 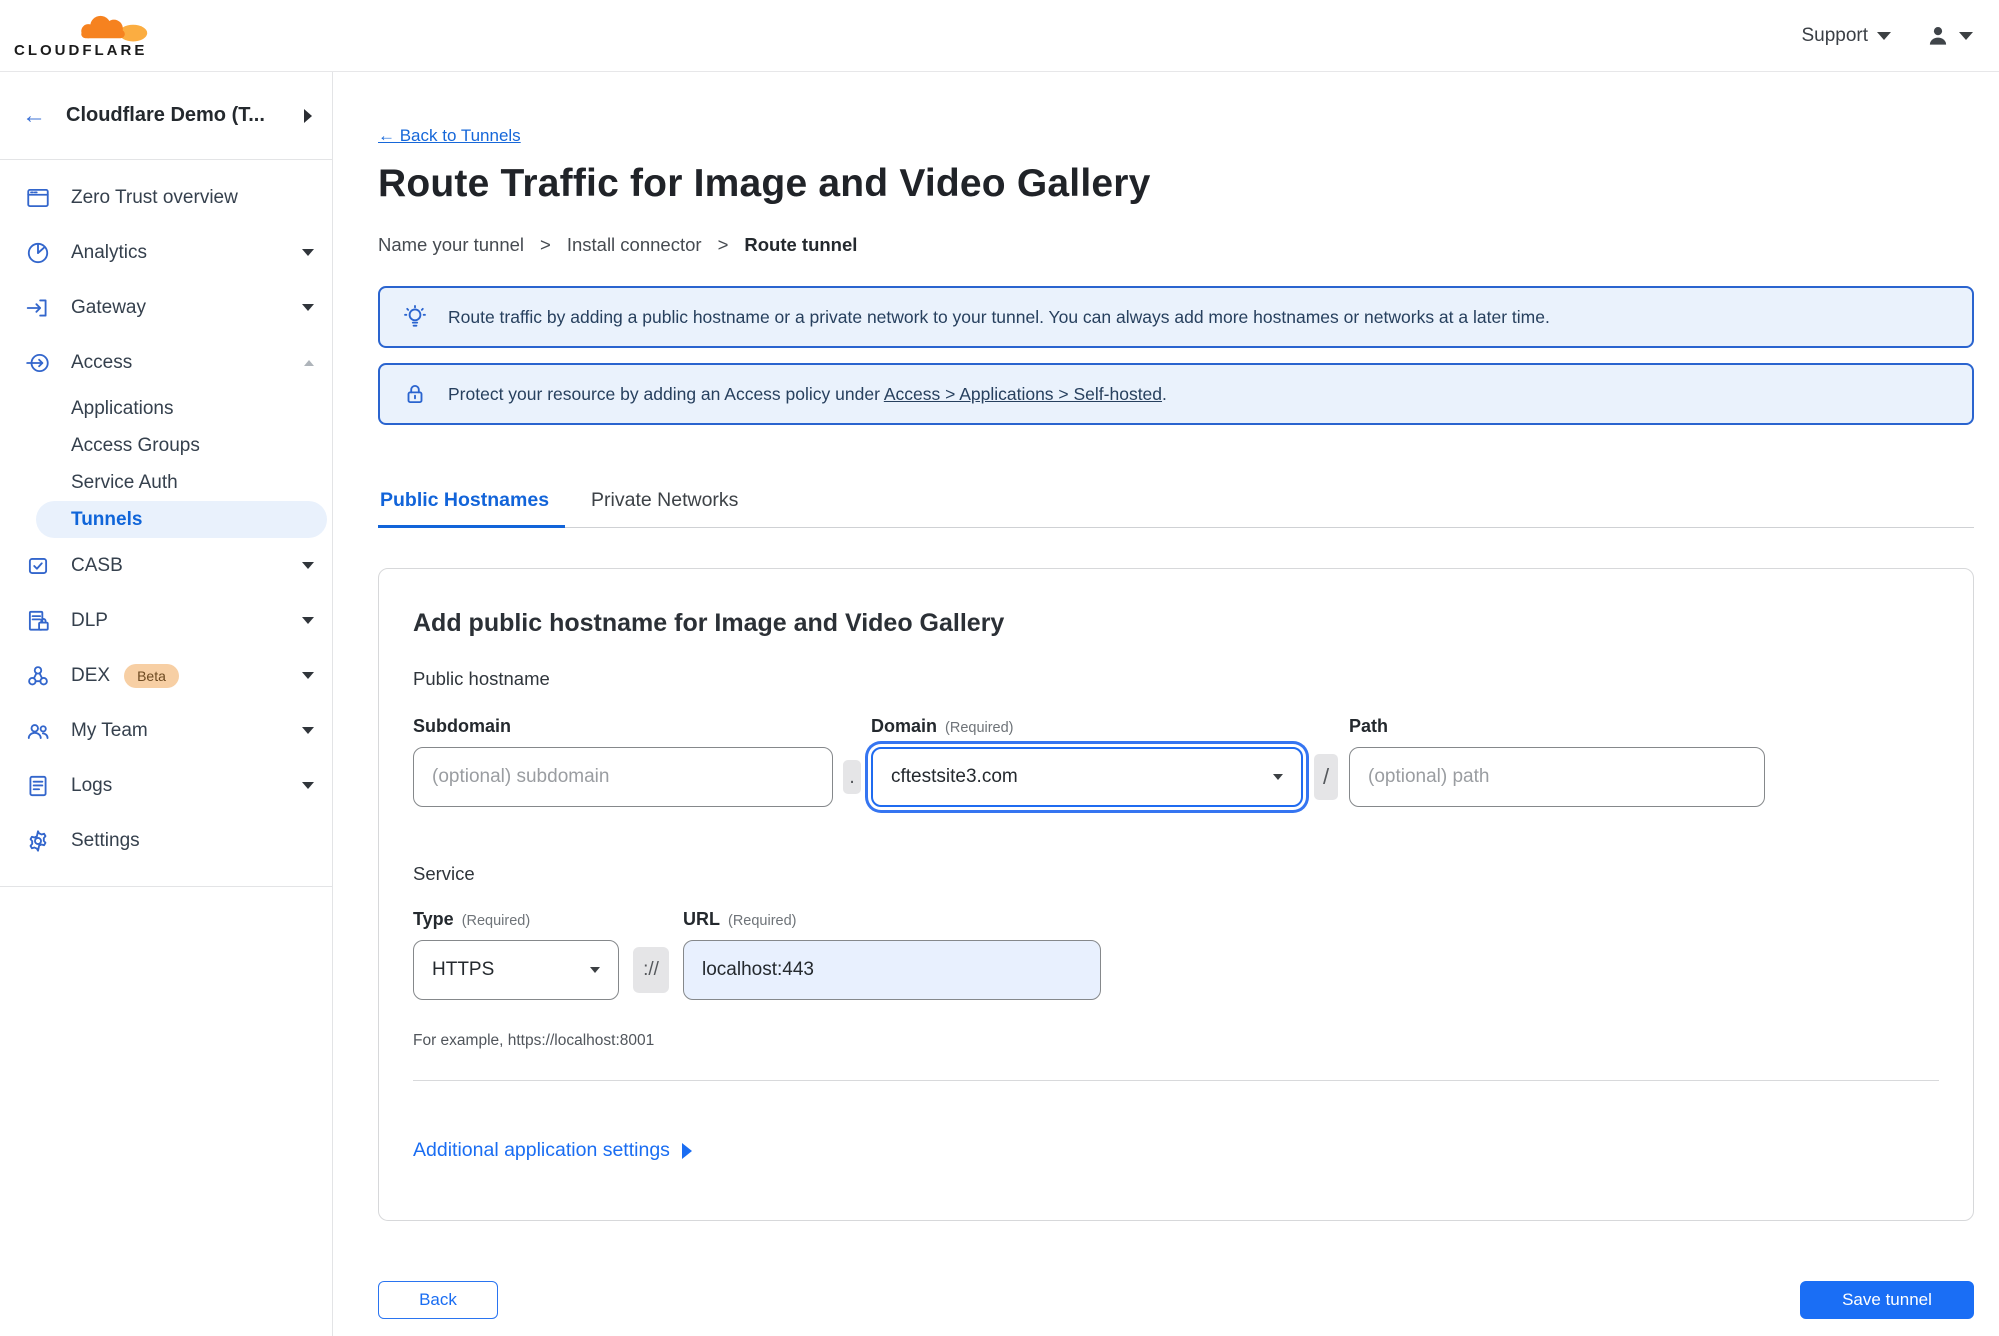 I want to click on service-url-input, so click(x=892, y=970).